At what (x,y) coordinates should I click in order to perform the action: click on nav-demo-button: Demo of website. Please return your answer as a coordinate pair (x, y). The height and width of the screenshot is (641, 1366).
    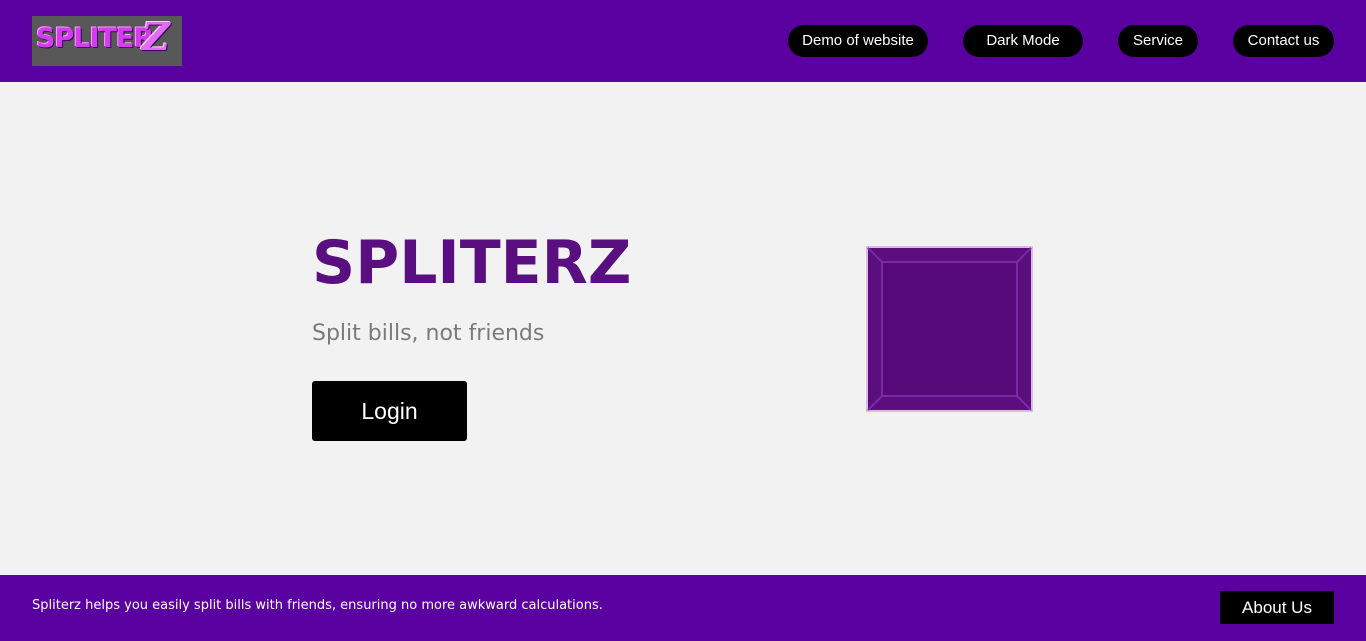
    Looking at the image, I should click on (858, 41).